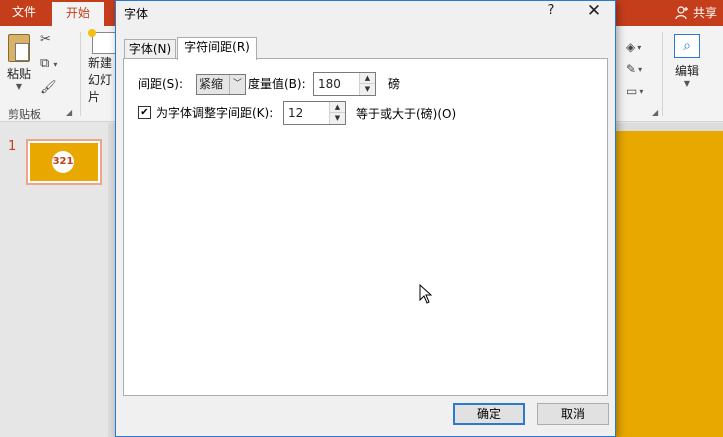 This screenshot has height=437, width=723. I want to click on thumbnail-text: 321, so click(63, 162).